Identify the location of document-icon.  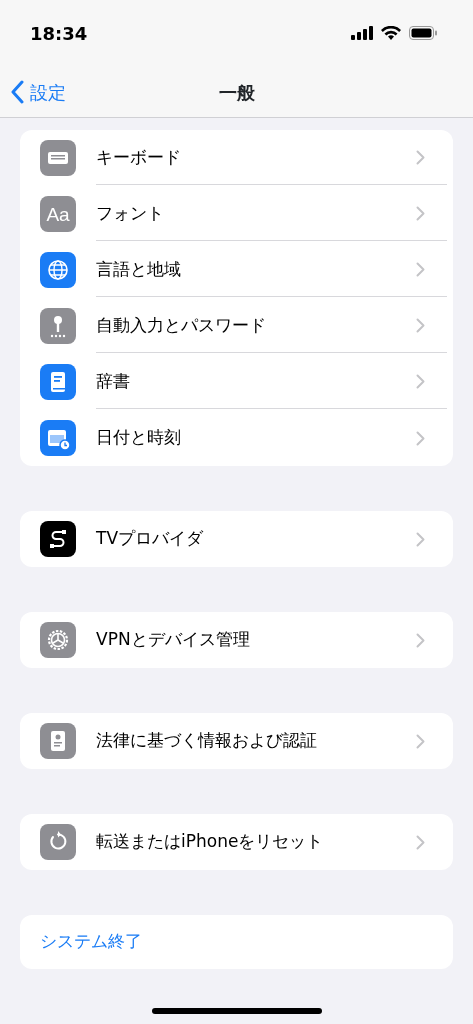
(58, 741).